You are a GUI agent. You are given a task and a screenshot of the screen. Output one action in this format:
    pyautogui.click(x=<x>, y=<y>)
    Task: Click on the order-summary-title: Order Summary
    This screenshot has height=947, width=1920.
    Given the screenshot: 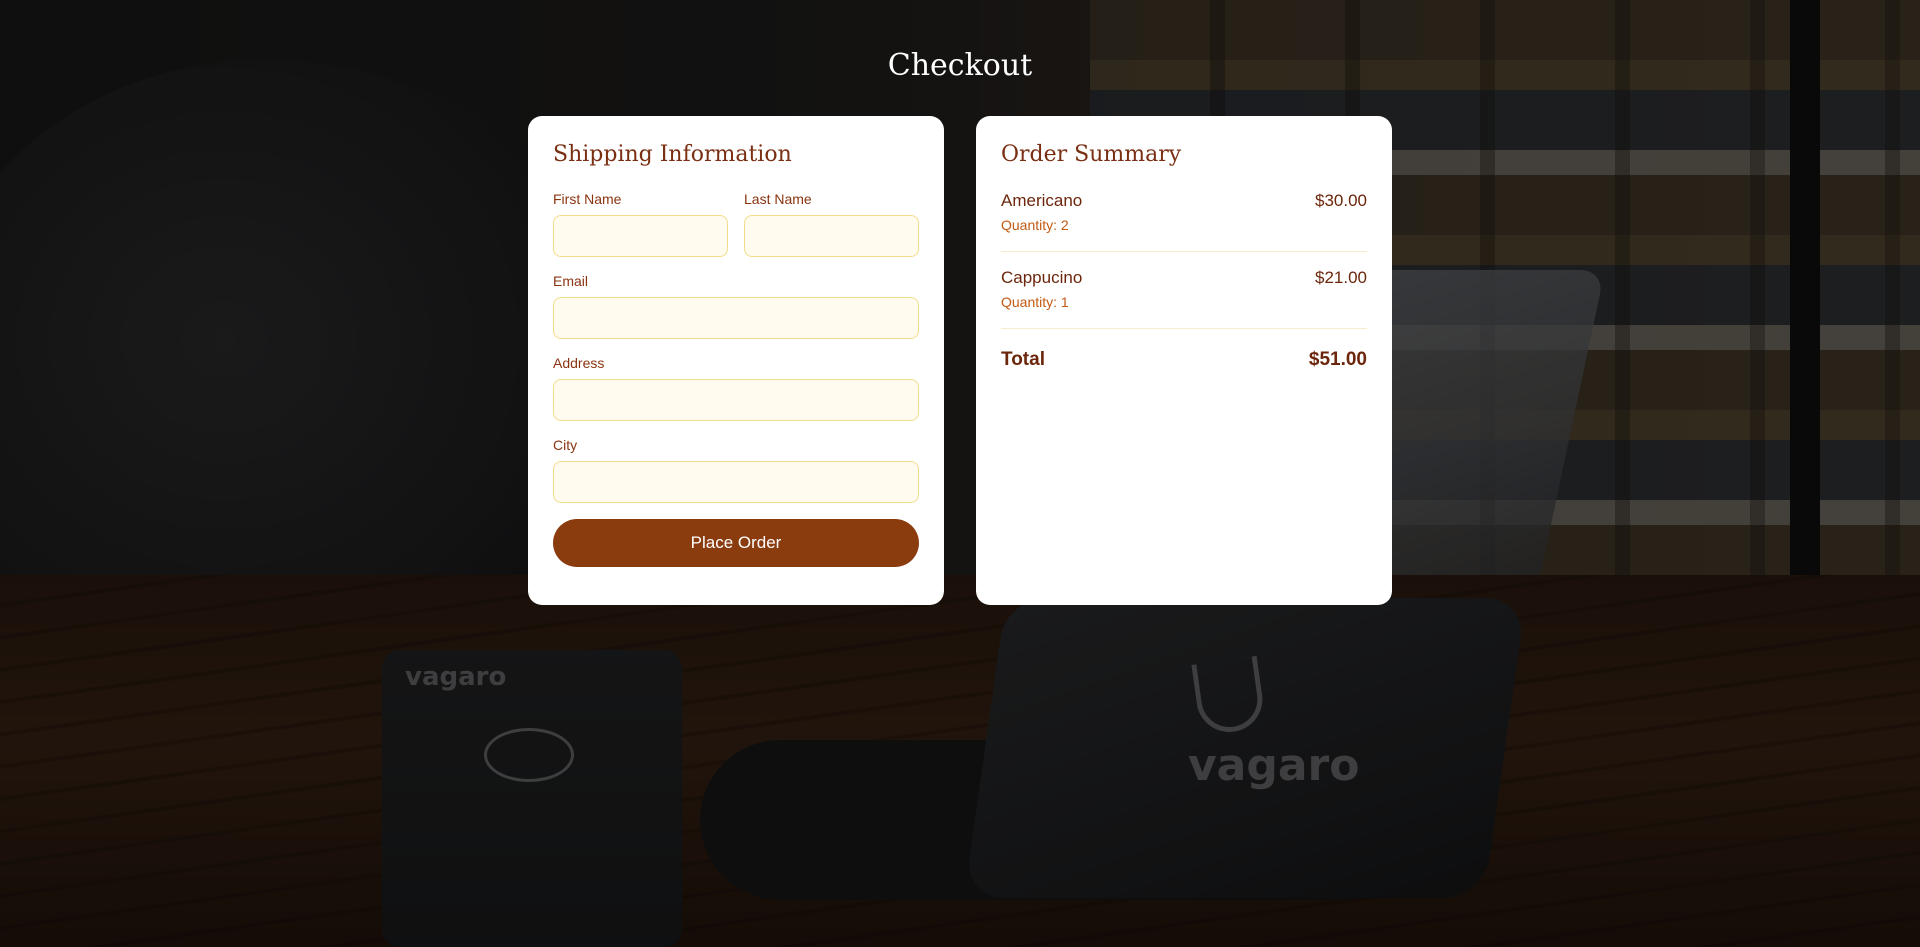 What is the action you would take?
    pyautogui.click(x=1091, y=154)
    